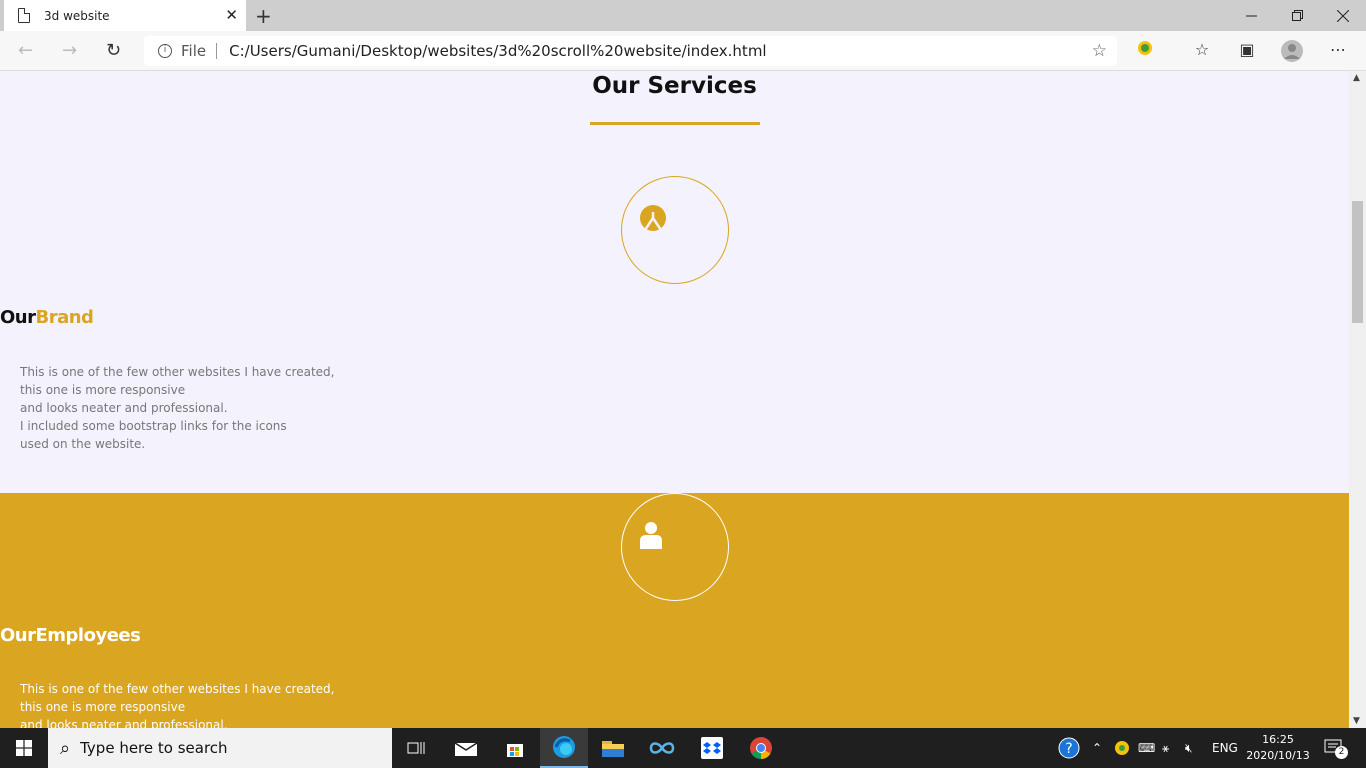  What do you see at coordinates (124, 408) in the screenshot?
I see `brand-text-line: and looks neater and professional.` at bounding box center [124, 408].